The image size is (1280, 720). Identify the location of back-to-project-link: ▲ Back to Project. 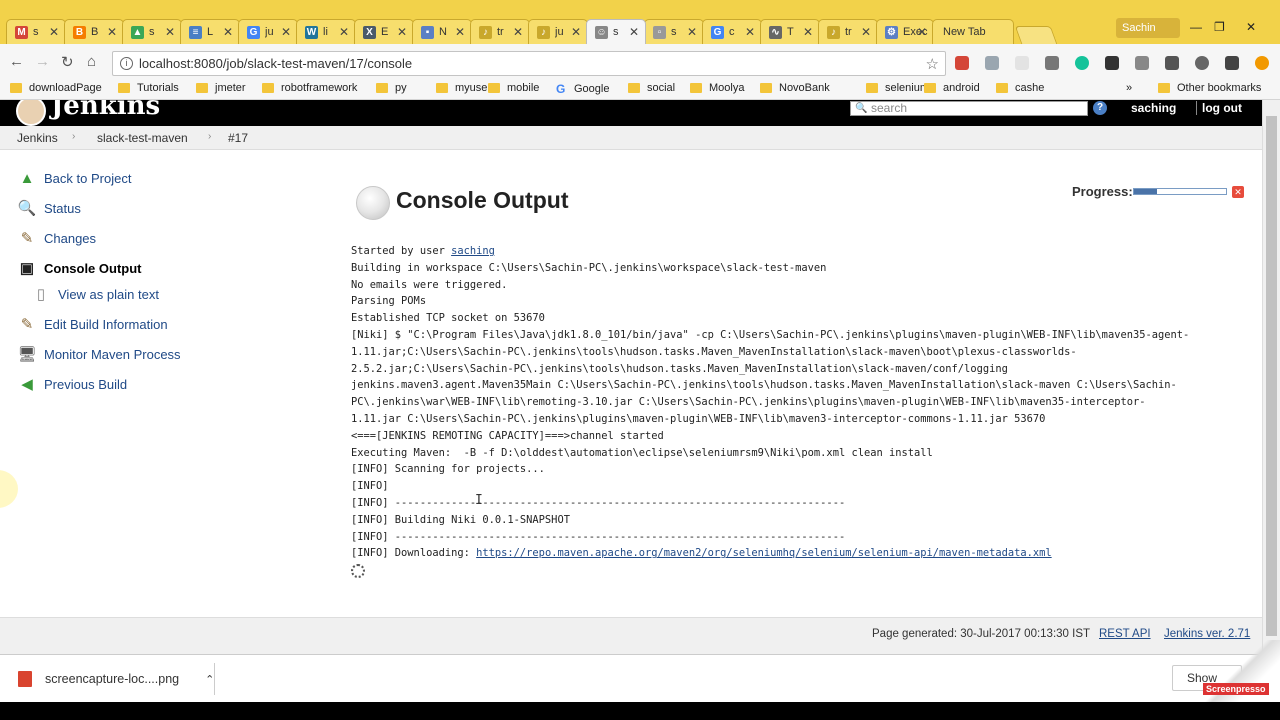
(74, 178).